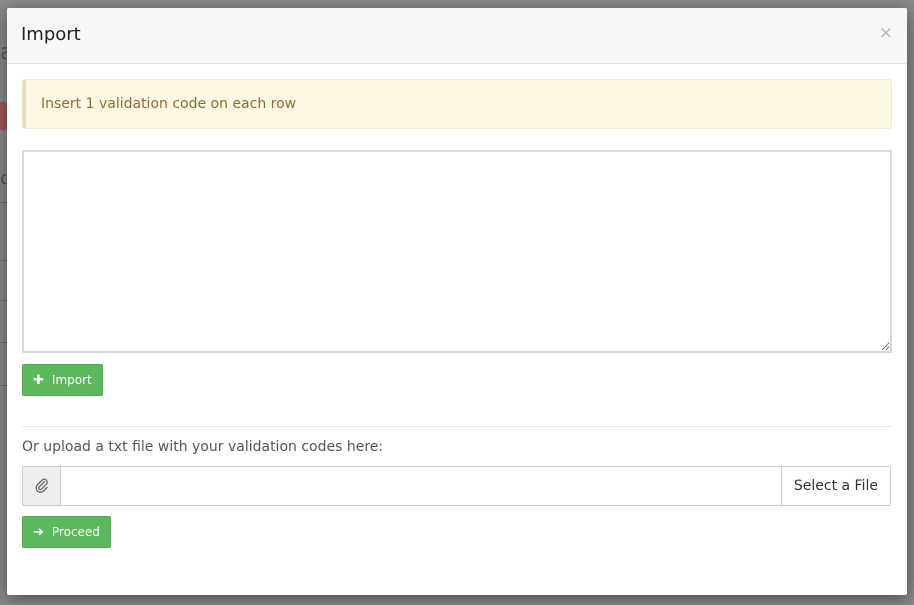  I want to click on alert-text: Insert 1 validation code on each row, so click(169, 104).